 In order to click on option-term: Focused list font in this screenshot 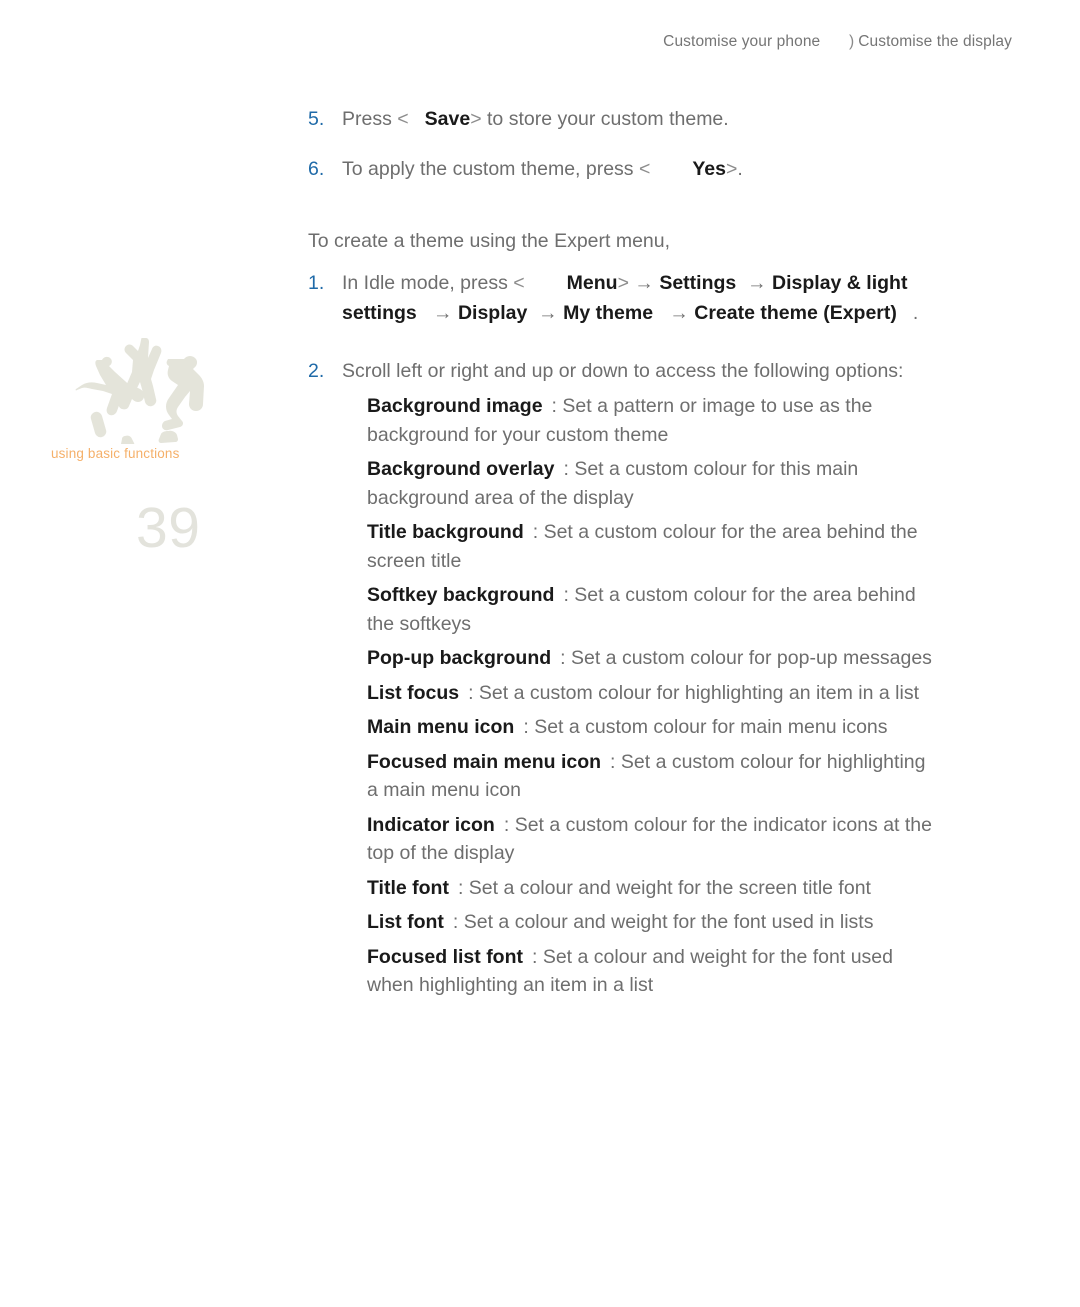, I will do `click(445, 956)`.